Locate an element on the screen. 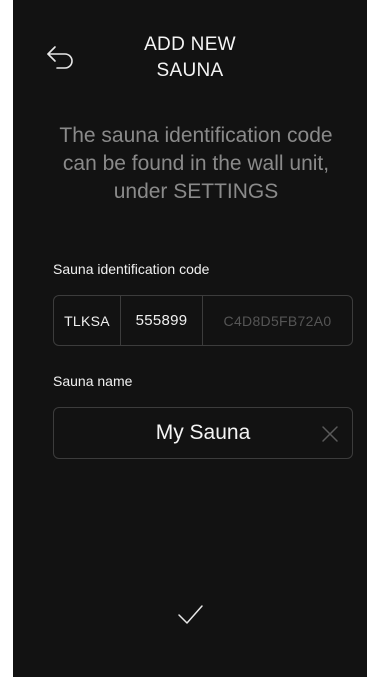 The image size is (380, 677). instructions-line-1: The sauna identification code is located at coordinates (196, 135).